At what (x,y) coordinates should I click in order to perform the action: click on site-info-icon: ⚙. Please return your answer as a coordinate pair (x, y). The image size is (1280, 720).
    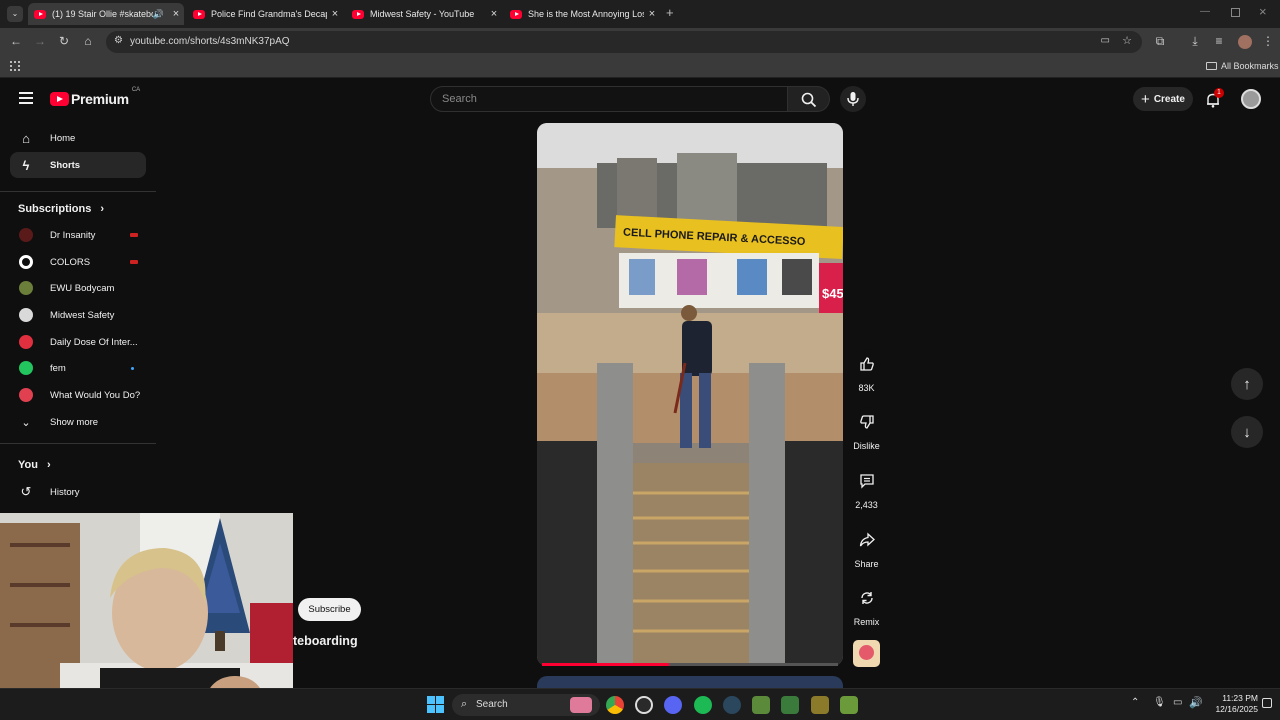
    Looking at the image, I should click on (118, 40).